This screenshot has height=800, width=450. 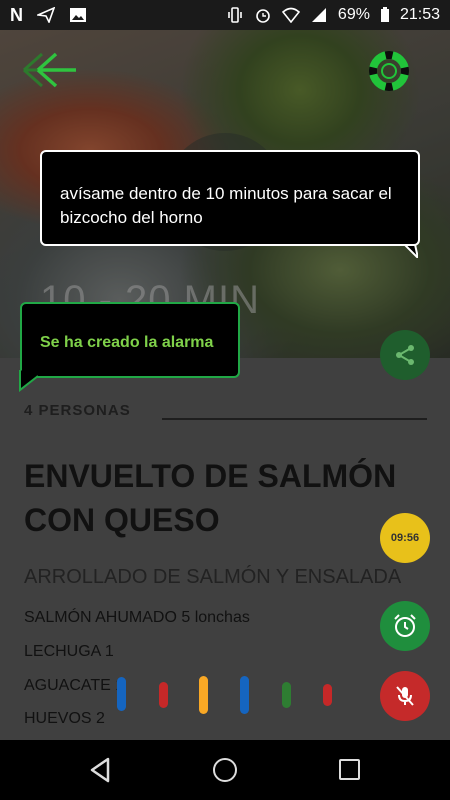 I want to click on clock: 21:53, so click(x=419, y=14).